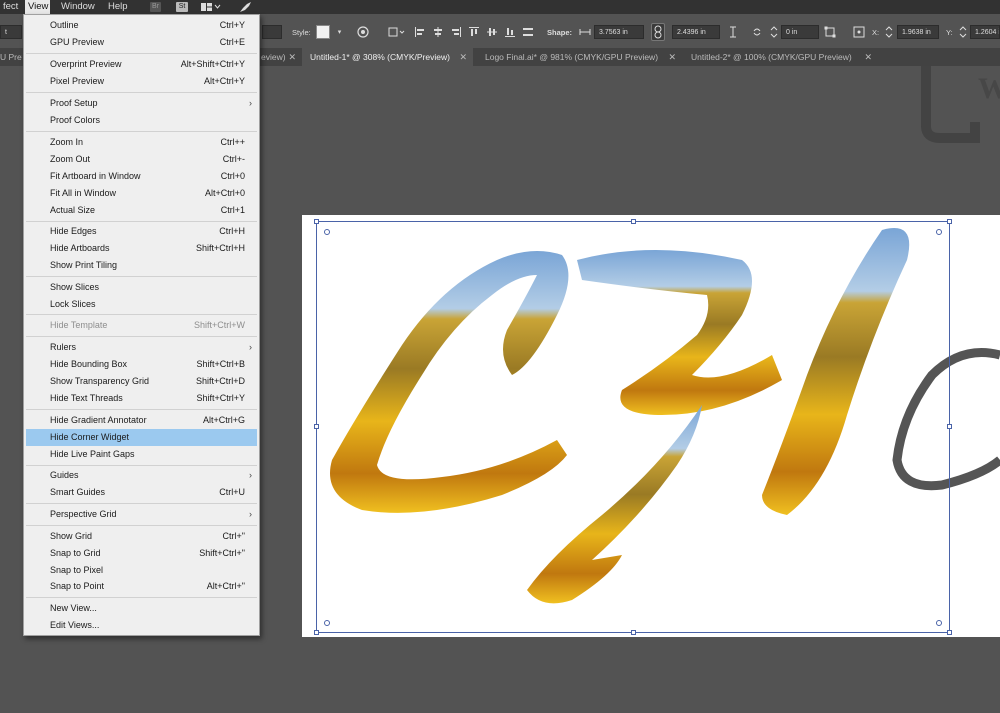 The width and height of the screenshot is (1000, 713). I want to click on align-middle-icon, so click(492, 32).